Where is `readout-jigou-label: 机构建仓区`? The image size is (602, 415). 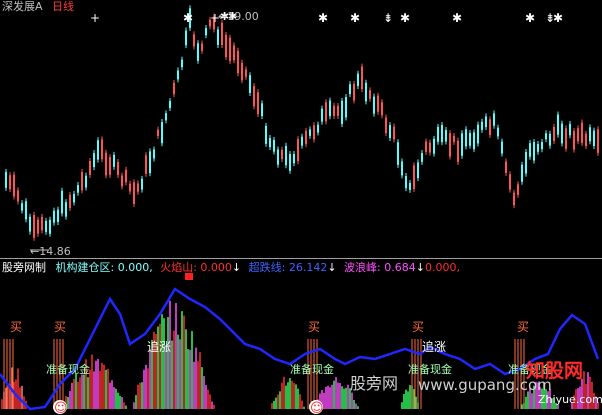
readout-jigou-label: 机构建仓区 is located at coordinates (83, 267).